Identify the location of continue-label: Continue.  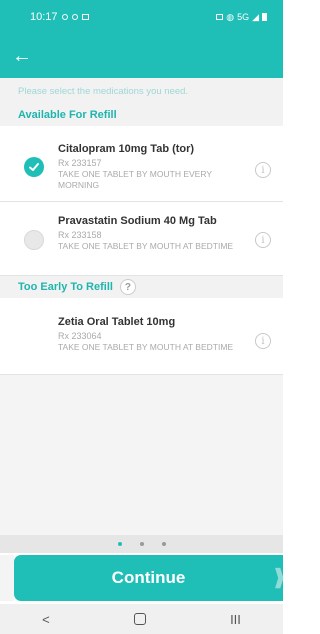
(148, 577).